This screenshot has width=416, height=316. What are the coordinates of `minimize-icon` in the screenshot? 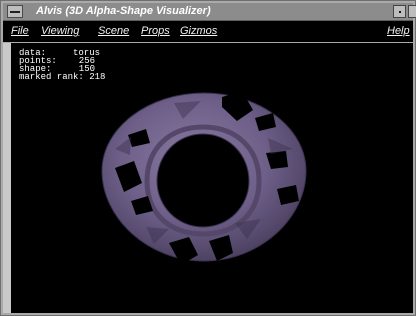 It's located at (399, 11).